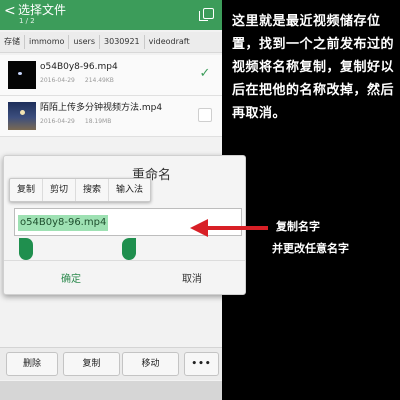 This screenshot has width=400, height=400. Describe the element at coordinates (310, 248) in the screenshot. I see `annotation-line: 并更改任意名字` at that location.